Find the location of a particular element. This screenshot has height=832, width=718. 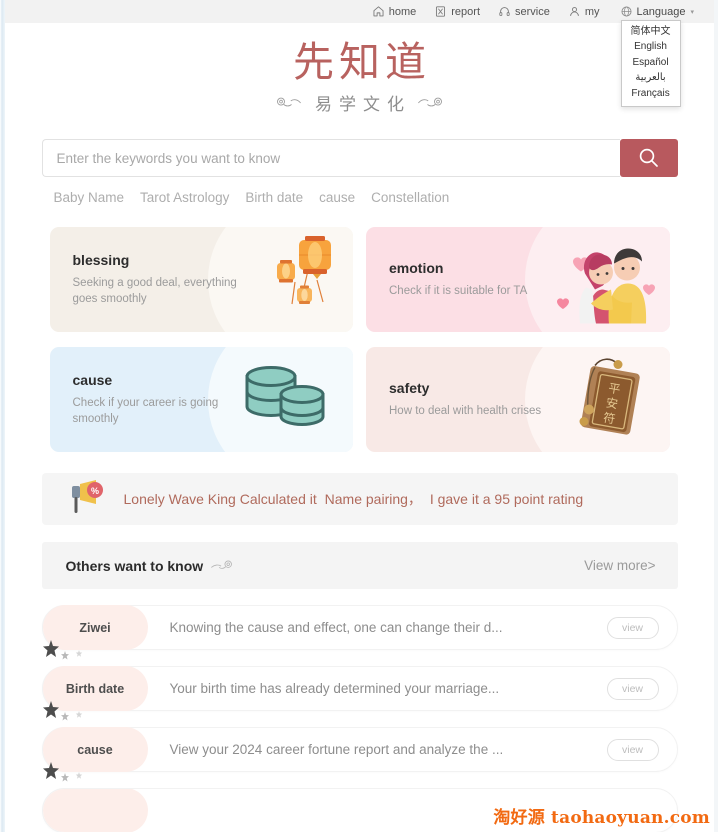

cloud-icon-right is located at coordinates (431, 103).